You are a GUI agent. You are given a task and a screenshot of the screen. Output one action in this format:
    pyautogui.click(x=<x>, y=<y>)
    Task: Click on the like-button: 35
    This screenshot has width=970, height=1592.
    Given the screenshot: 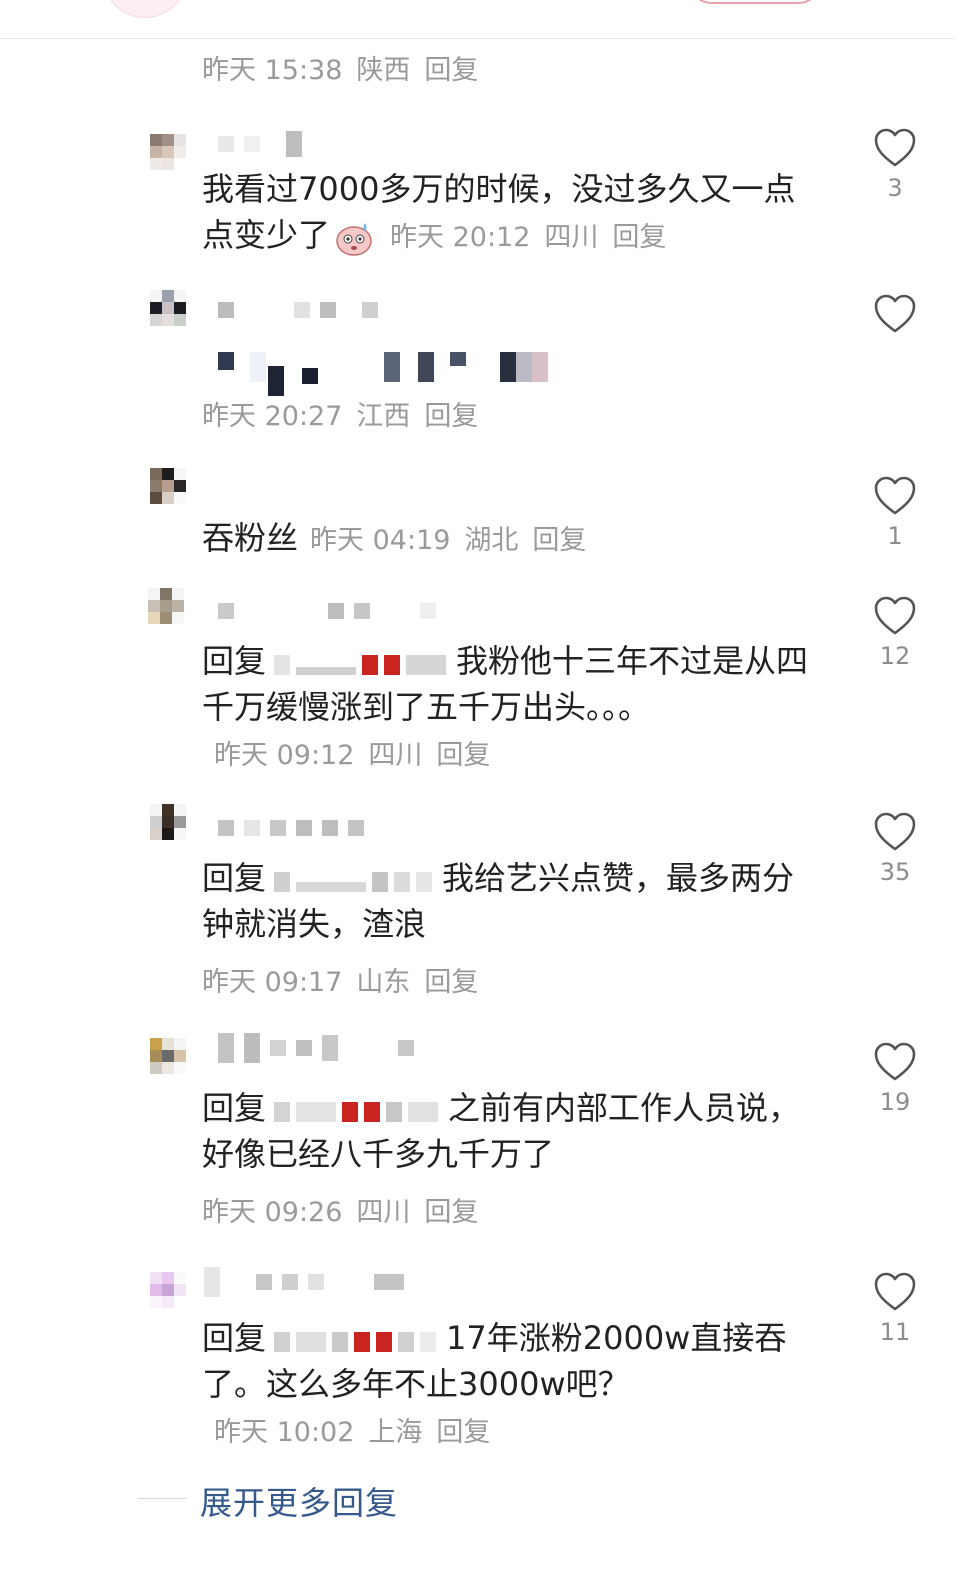 What is the action you would take?
    pyautogui.click(x=895, y=849)
    